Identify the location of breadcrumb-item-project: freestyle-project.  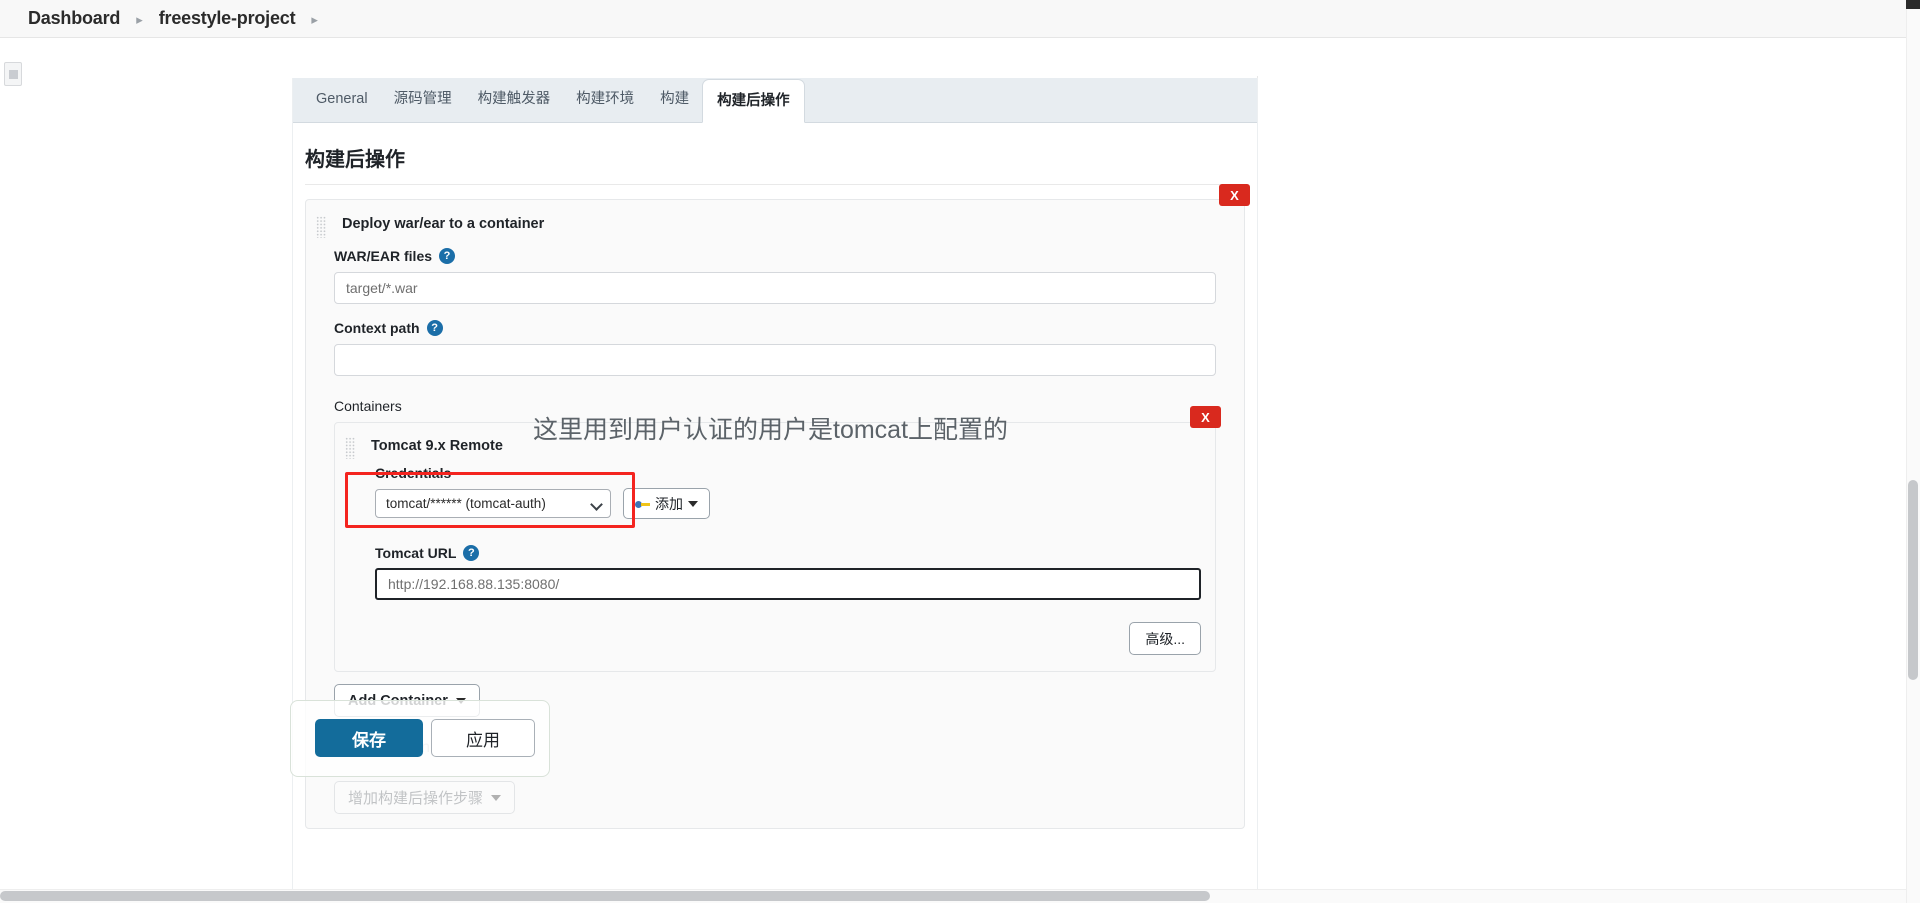
(227, 18).